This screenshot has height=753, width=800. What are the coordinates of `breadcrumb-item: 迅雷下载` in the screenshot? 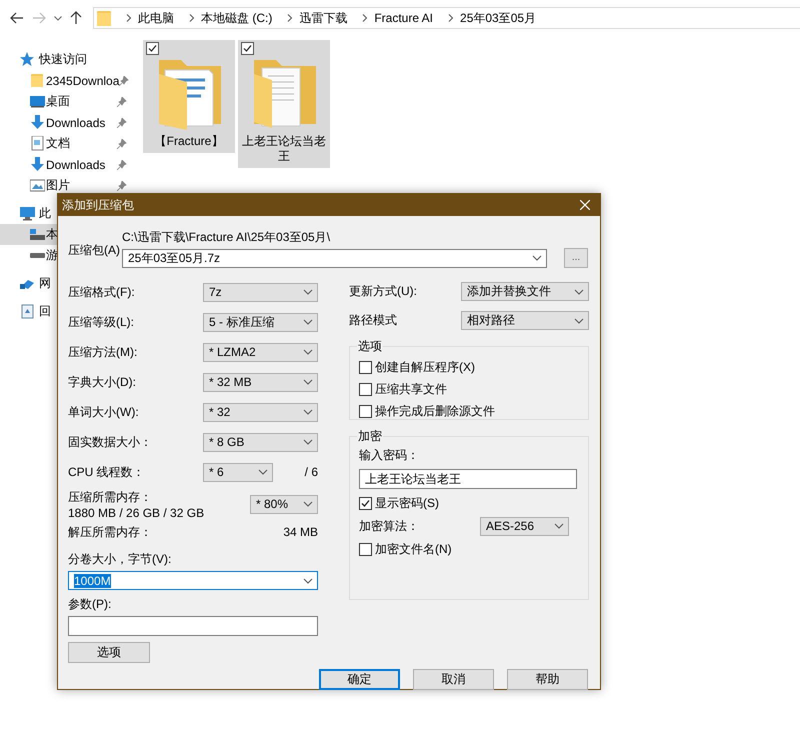 It's located at (323, 18).